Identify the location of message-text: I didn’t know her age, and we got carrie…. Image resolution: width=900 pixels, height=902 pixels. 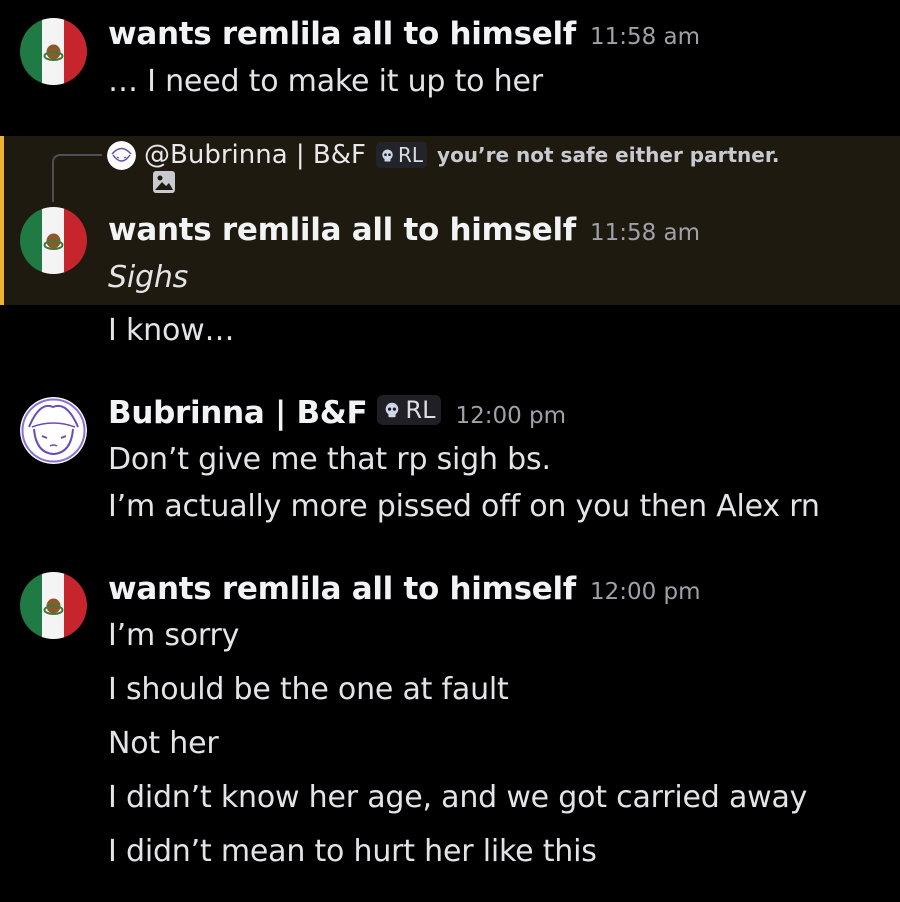
(458, 797).